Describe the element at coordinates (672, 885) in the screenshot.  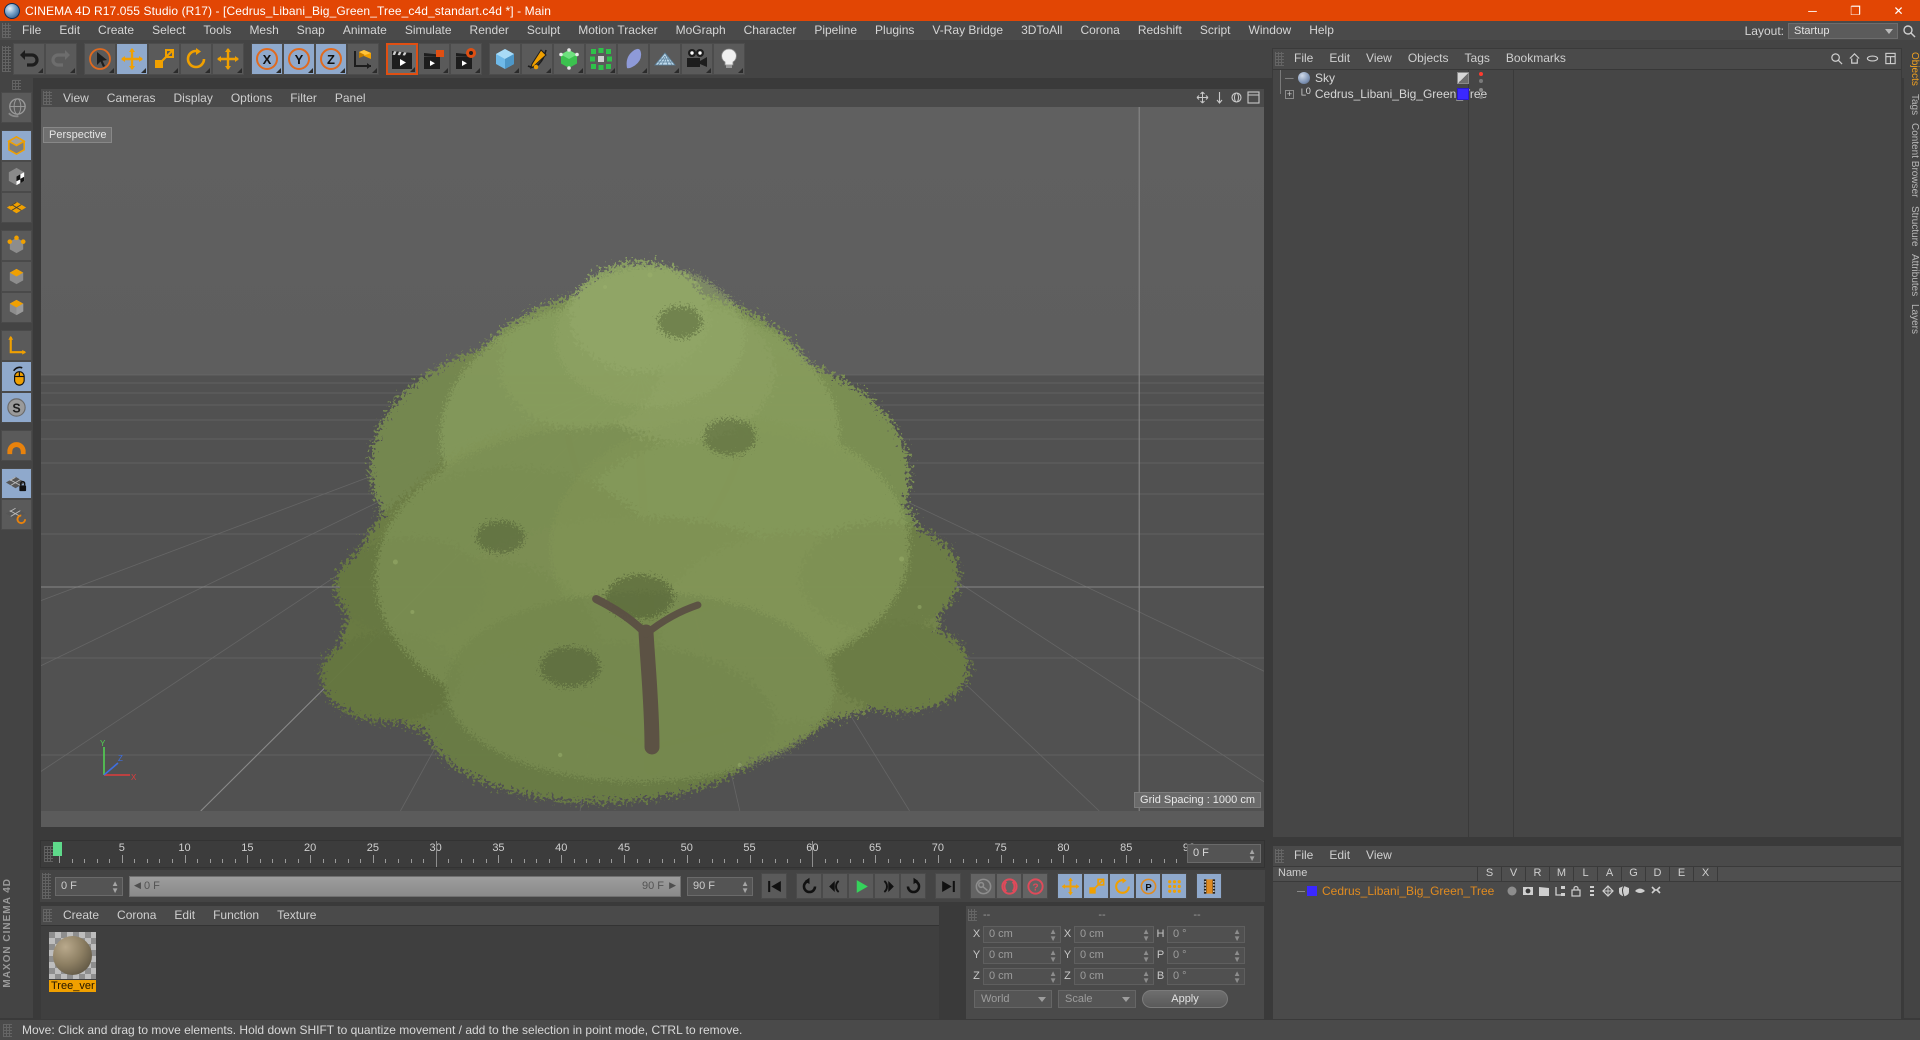
I see `range-right-arrow-icon: ▶` at that location.